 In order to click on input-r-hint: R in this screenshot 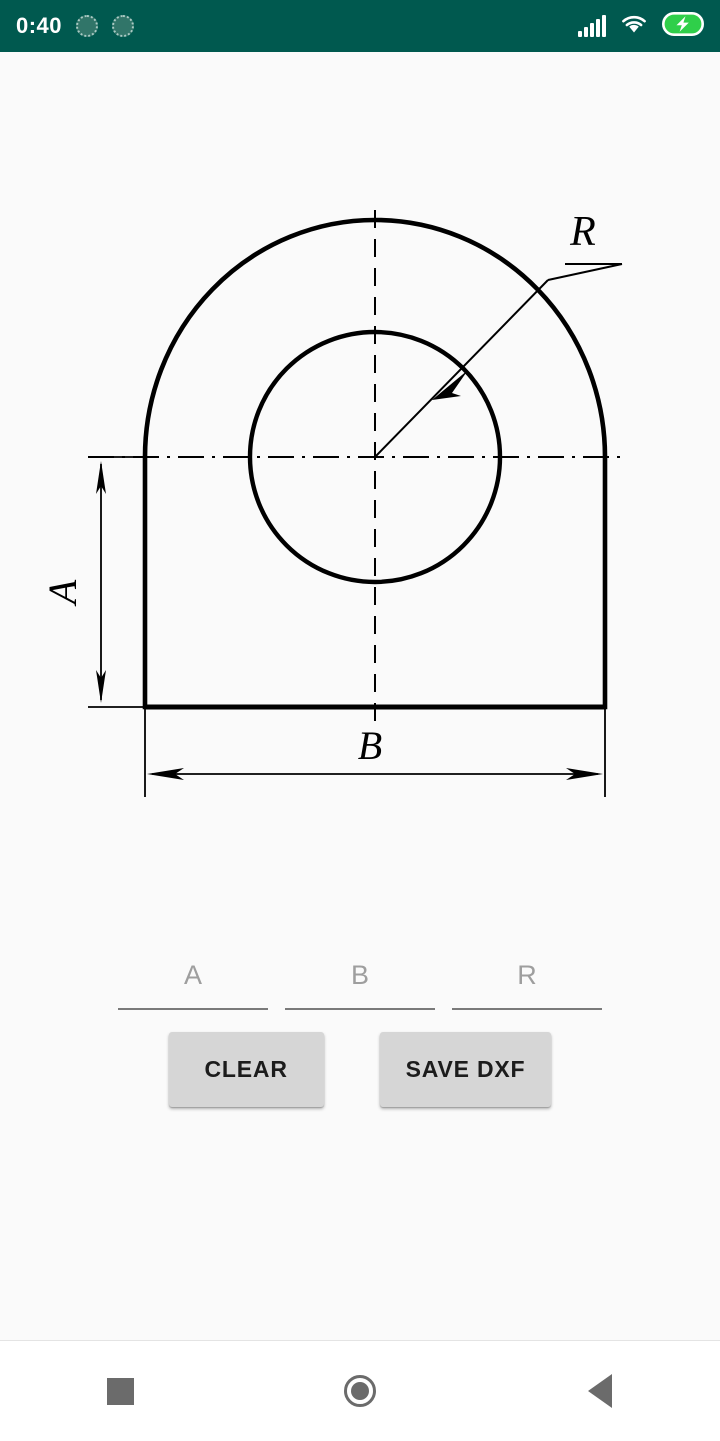, I will do `click(527, 975)`.